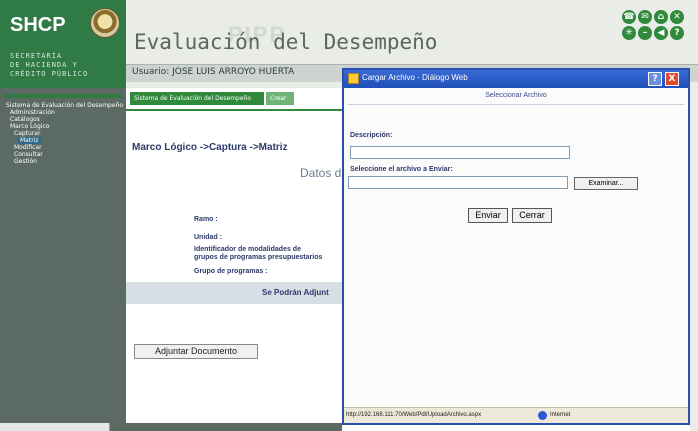 The width and height of the screenshot is (698, 431). Describe the element at coordinates (295, 292) in the screenshot. I see `attach-notice: Se Podrán Adjunt` at that location.